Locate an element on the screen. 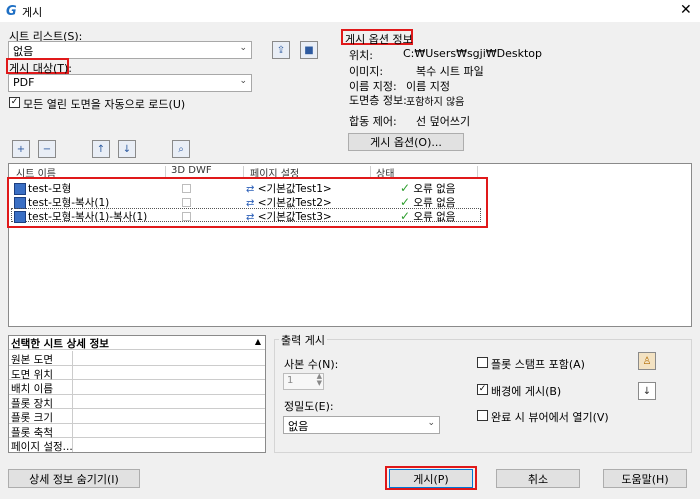  title-bar is located at coordinates (350, 11).